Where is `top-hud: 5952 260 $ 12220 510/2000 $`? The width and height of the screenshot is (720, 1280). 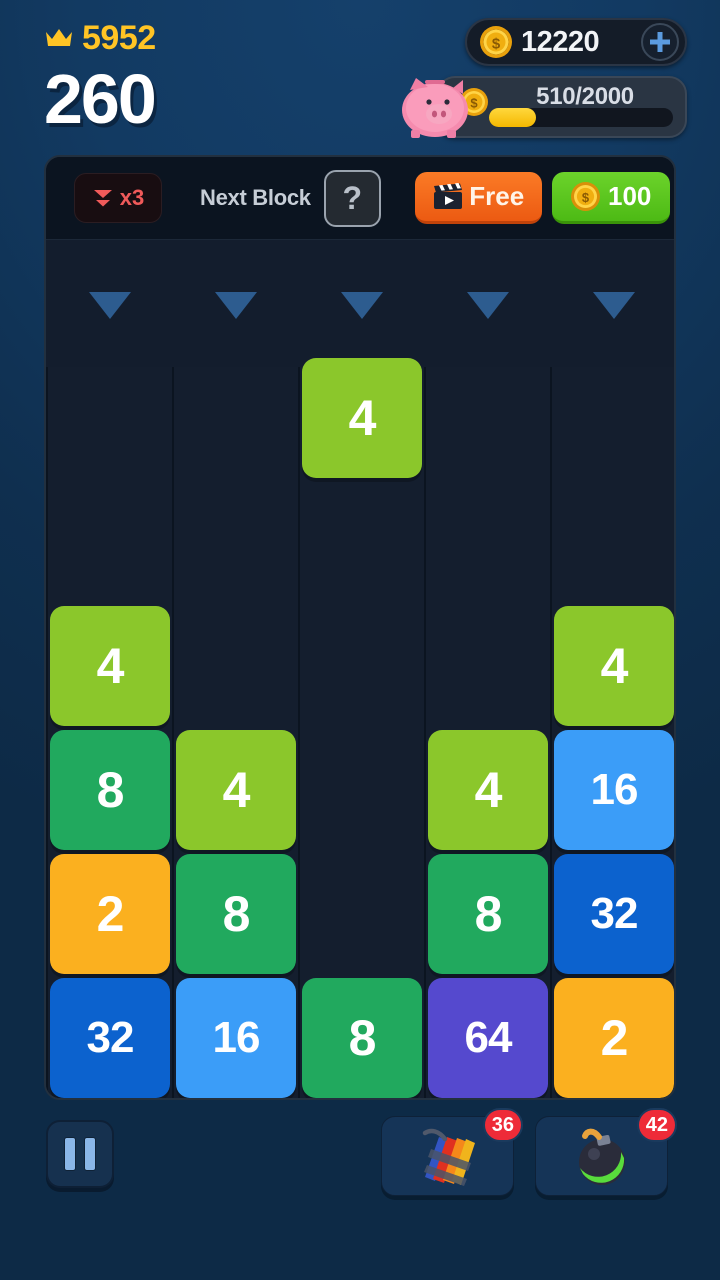
top-hud: 5952 260 $ 12220 510/2000 $ is located at coordinates (360, 76).